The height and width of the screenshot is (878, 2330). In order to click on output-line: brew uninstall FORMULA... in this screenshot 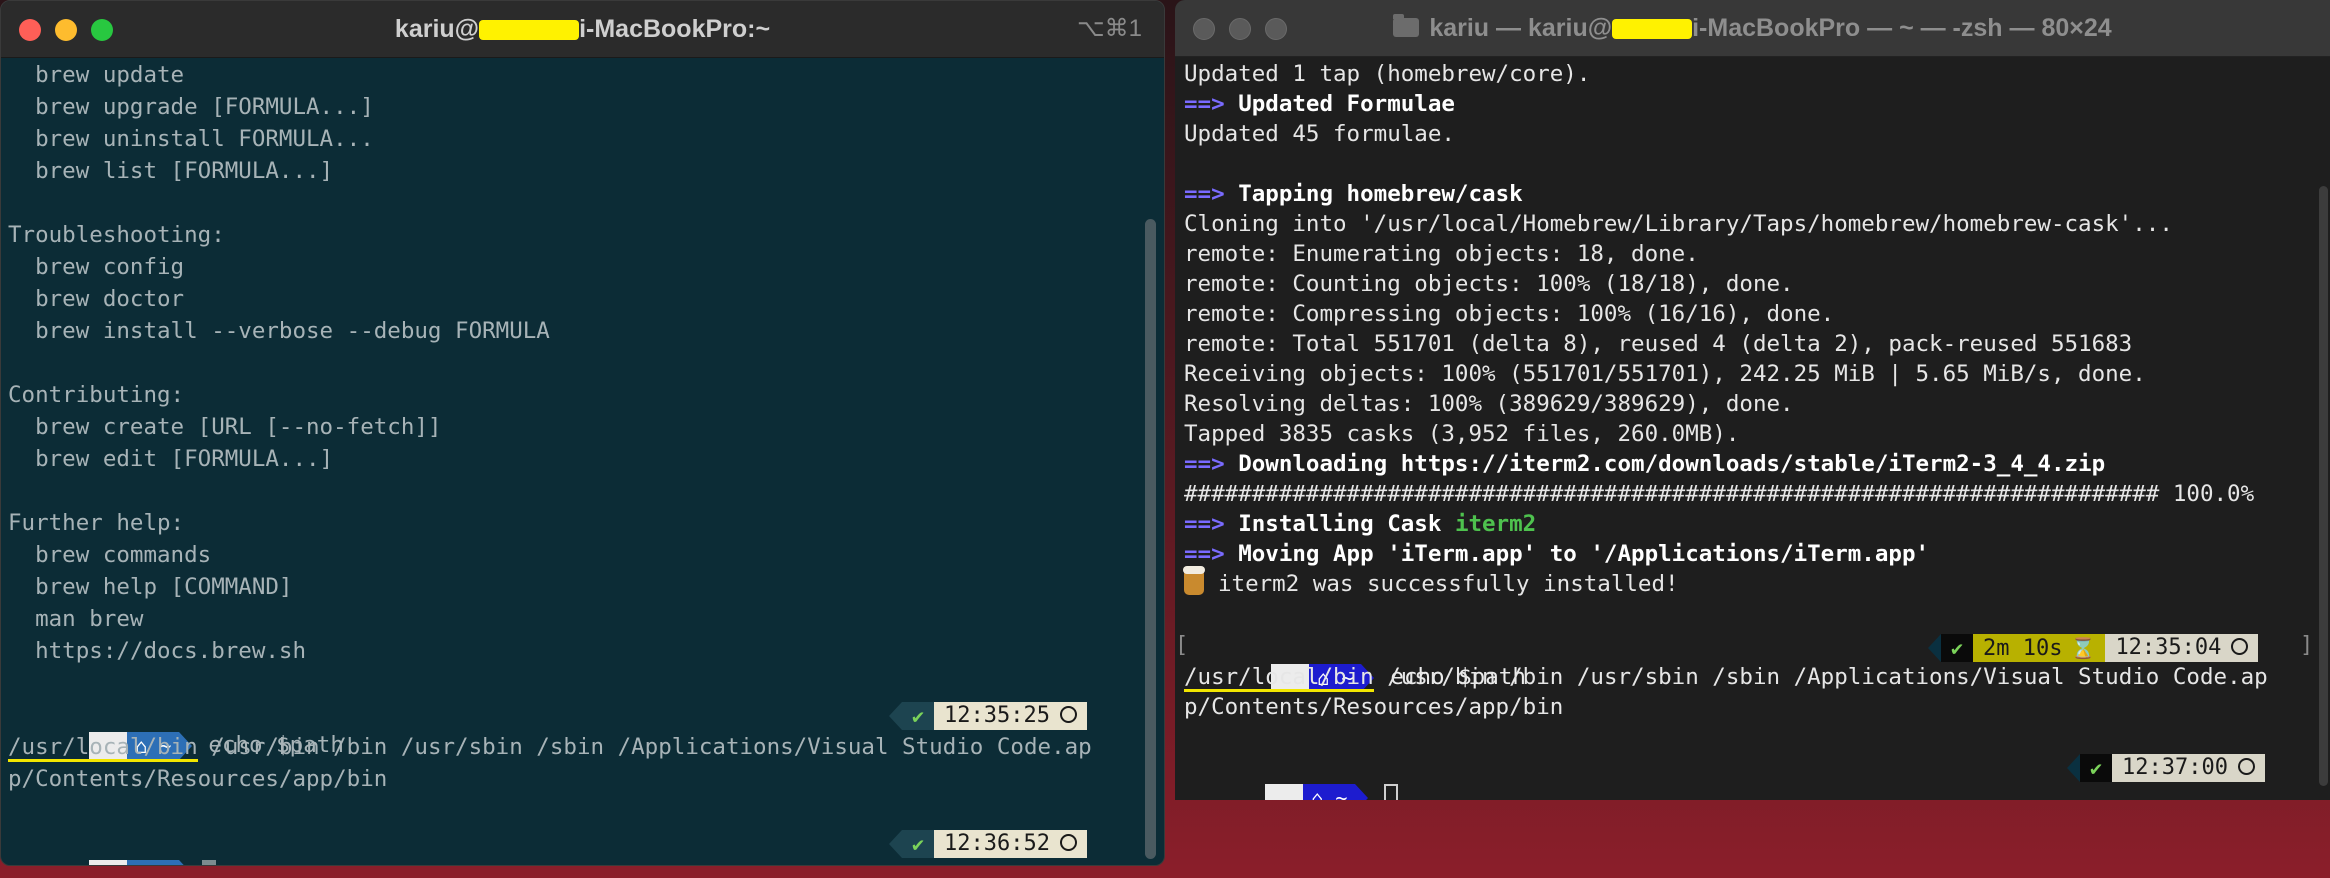, I will do `click(191, 139)`.